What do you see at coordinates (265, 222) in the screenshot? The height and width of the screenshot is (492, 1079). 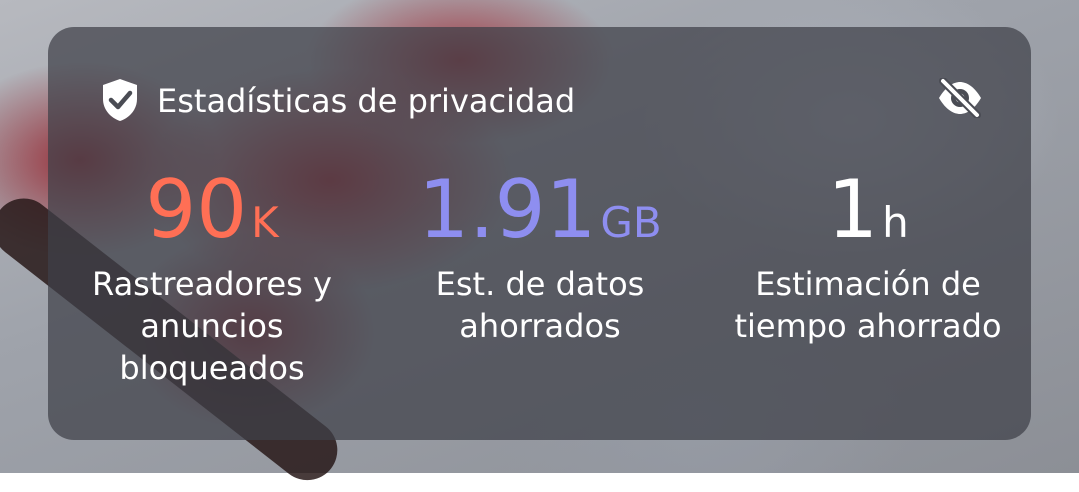 I see `stat-unit: K` at bounding box center [265, 222].